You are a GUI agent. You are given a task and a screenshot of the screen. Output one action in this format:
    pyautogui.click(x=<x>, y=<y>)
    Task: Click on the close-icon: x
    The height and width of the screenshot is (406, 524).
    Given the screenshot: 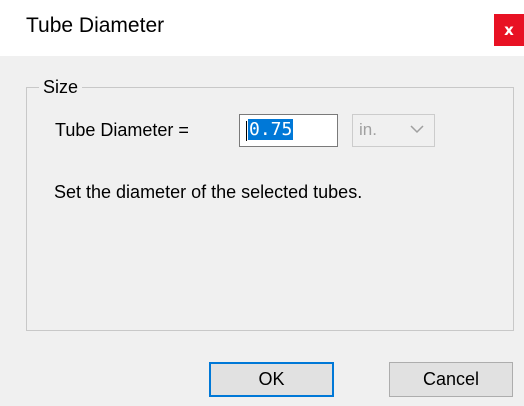 What is the action you would take?
    pyautogui.click(x=509, y=30)
    